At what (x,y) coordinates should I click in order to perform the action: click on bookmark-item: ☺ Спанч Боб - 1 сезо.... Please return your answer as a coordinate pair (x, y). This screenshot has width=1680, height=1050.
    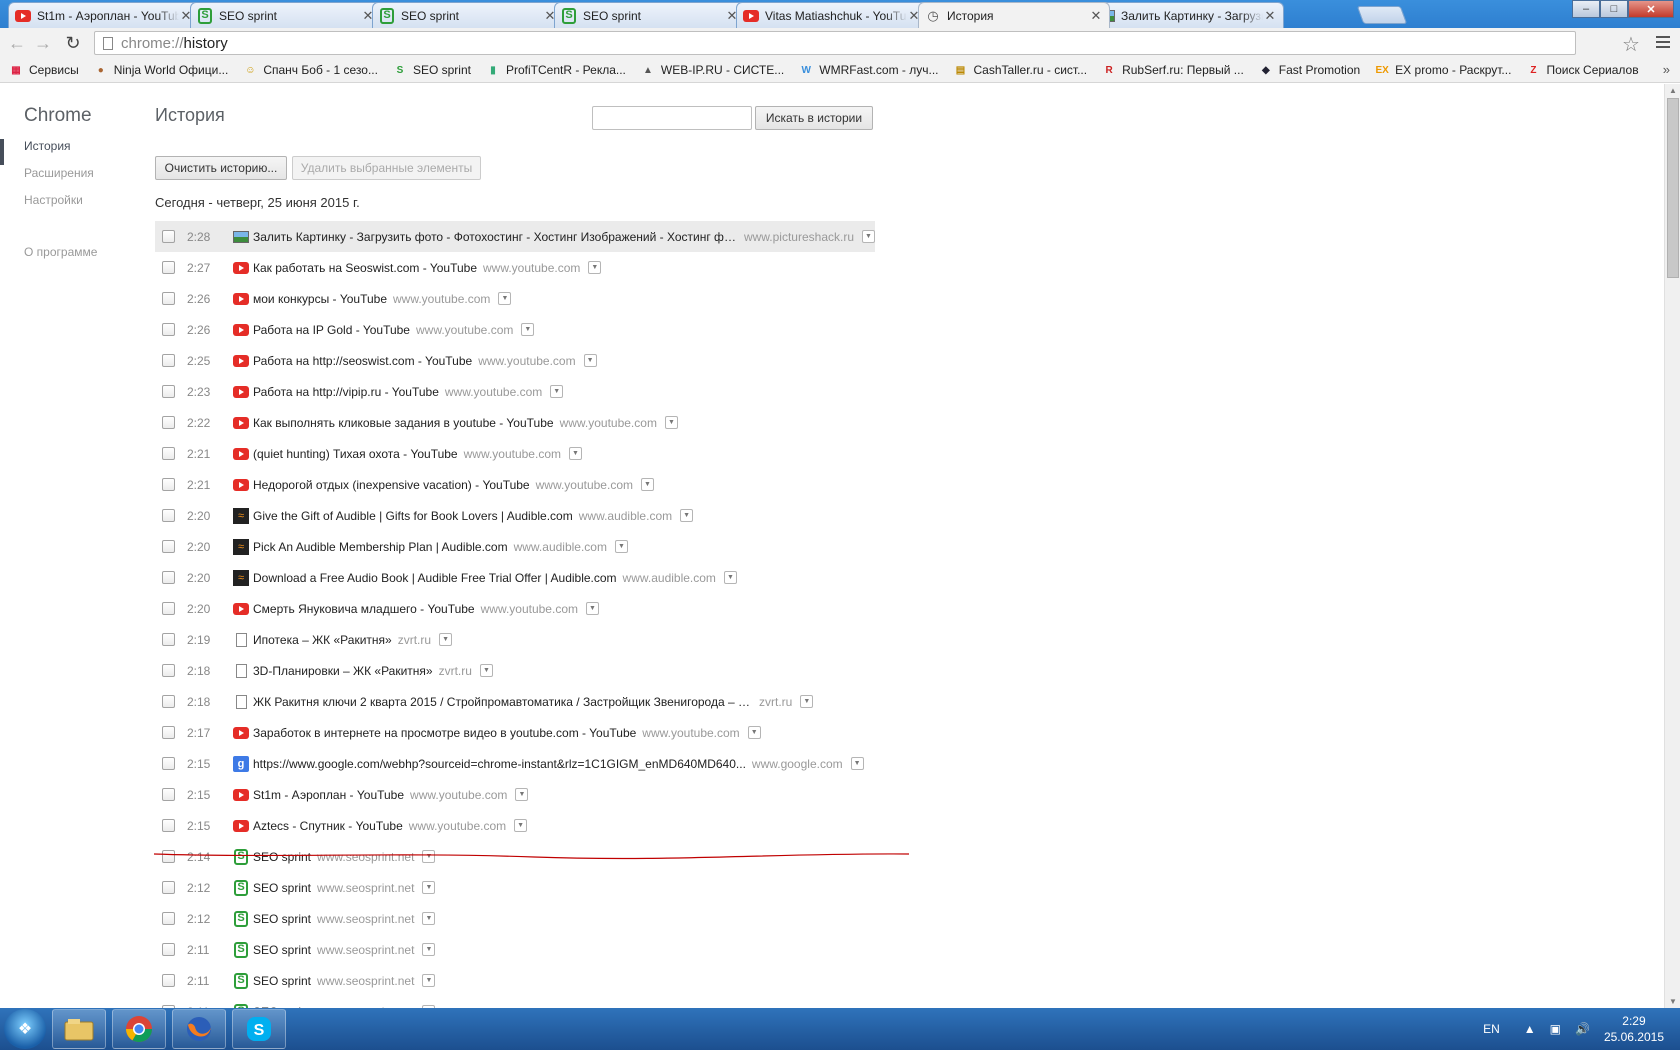
    Looking at the image, I should click on (310, 70).